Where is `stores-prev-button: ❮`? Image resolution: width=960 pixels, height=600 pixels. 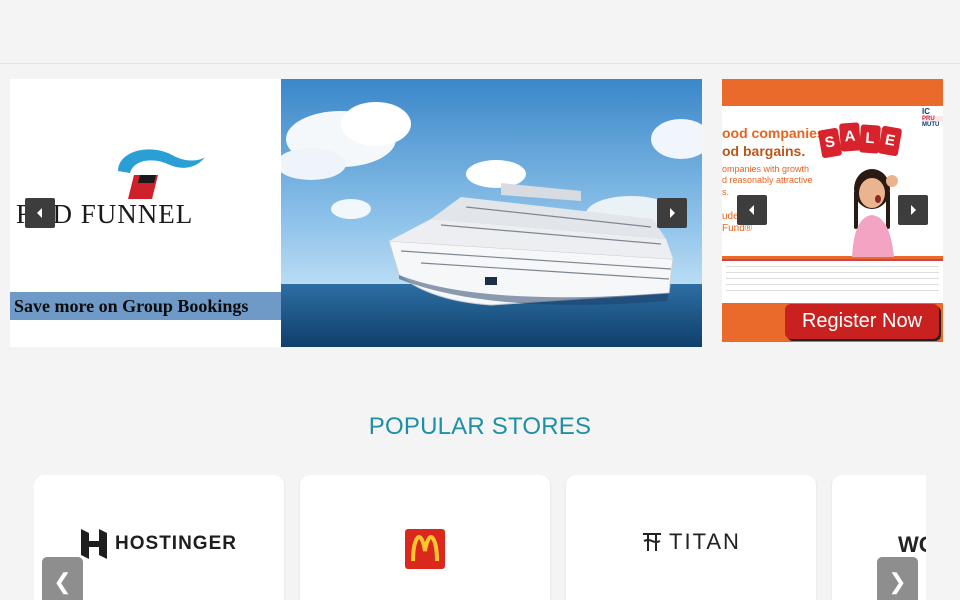
stores-prev-button: ❮ is located at coordinates (62, 578).